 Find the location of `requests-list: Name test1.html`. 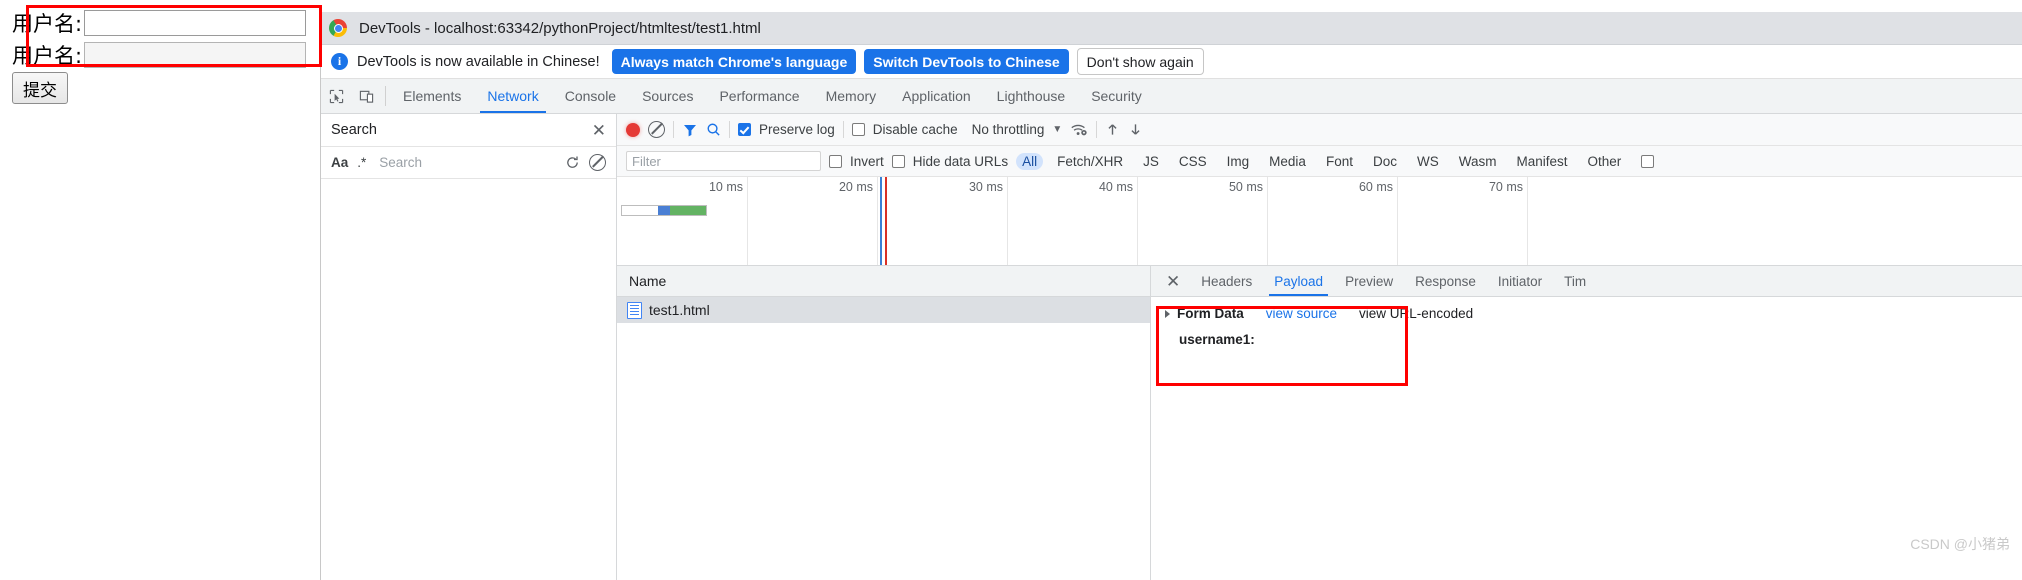

requests-list: Name test1.html is located at coordinates (884, 423).